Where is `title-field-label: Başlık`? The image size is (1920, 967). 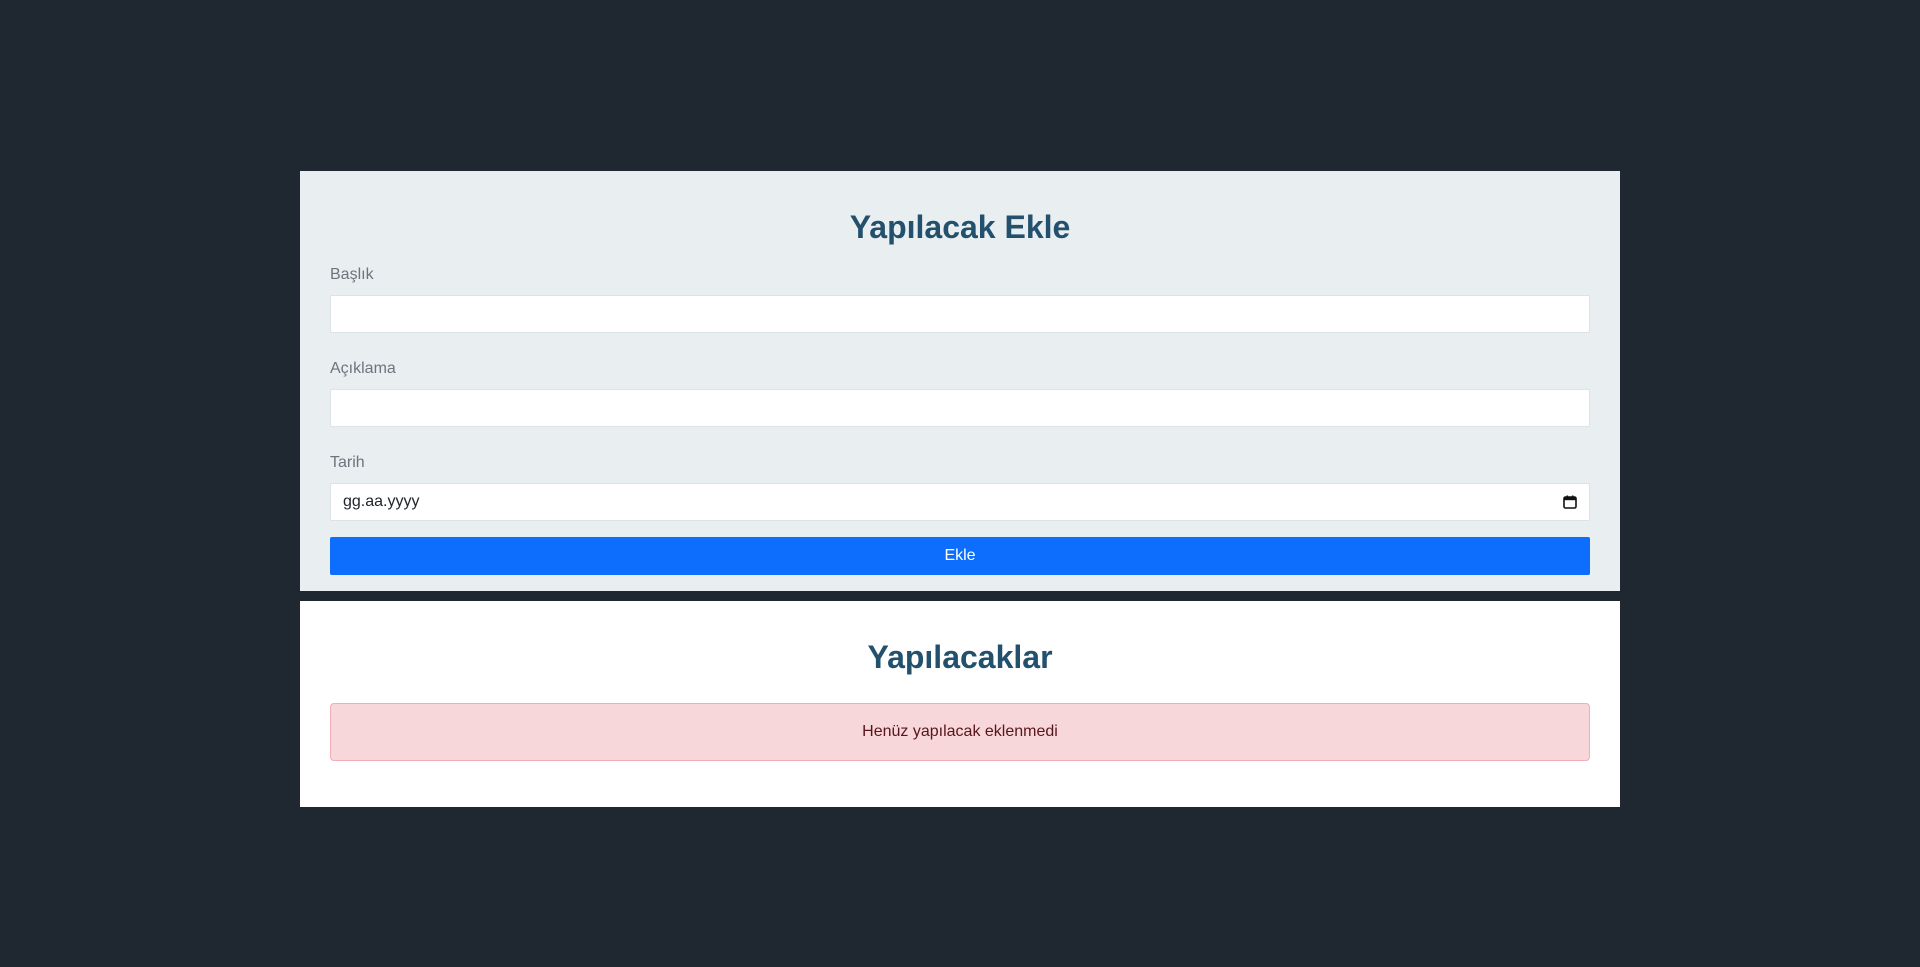
title-field-label: Başlık is located at coordinates (352, 274).